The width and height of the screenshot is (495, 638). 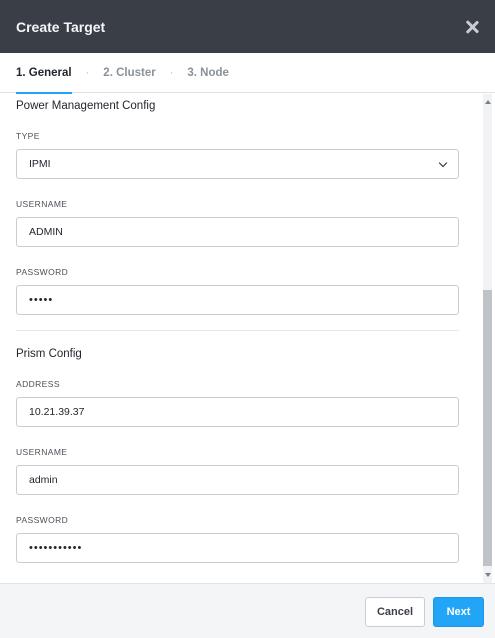 I want to click on prism-password-label: PASSWORD, so click(x=42, y=520).